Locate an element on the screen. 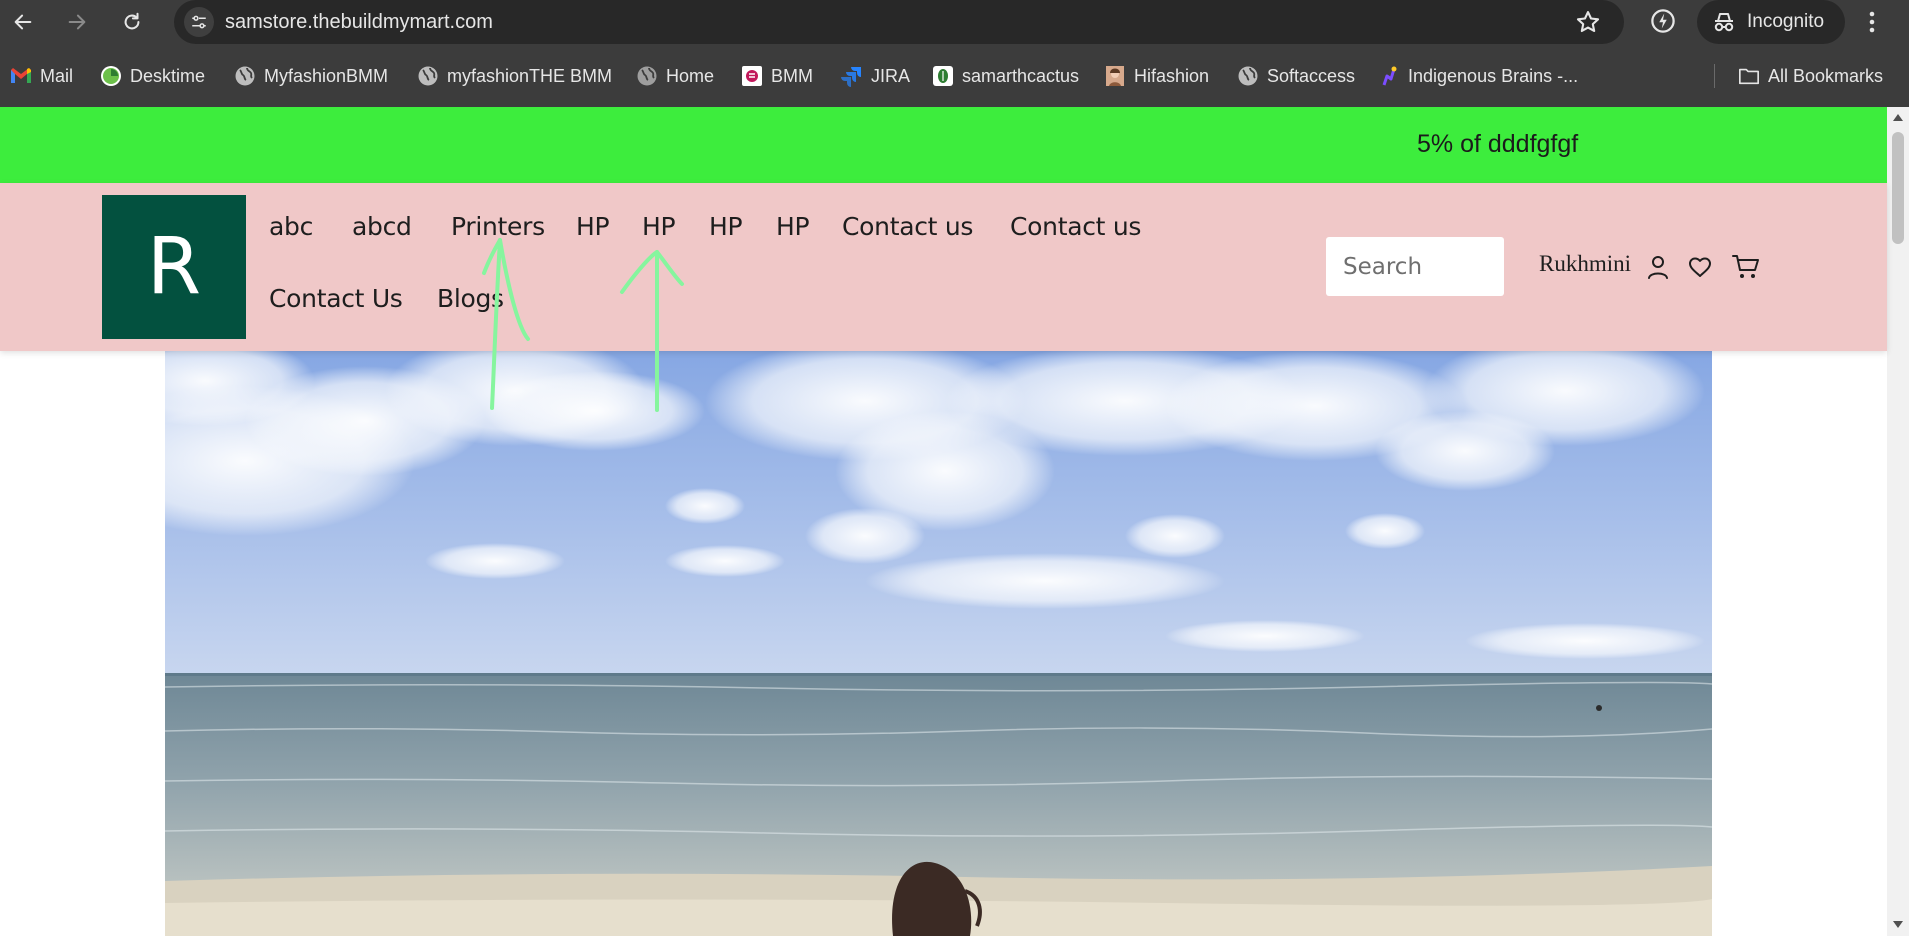 This screenshot has height=936, width=1909. bookmark-bmm: BMM is located at coordinates (777, 76).